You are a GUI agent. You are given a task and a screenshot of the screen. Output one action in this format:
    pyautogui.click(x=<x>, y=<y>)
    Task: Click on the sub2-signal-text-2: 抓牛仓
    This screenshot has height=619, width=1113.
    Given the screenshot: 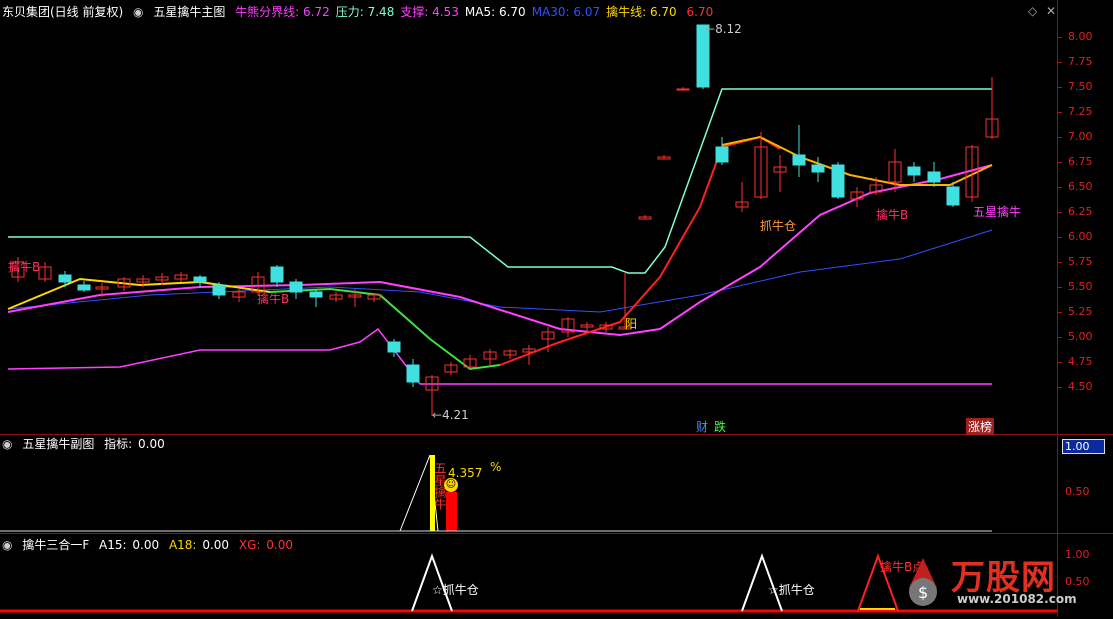 What is the action you would take?
    pyautogui.click(x=796, y=590)
    